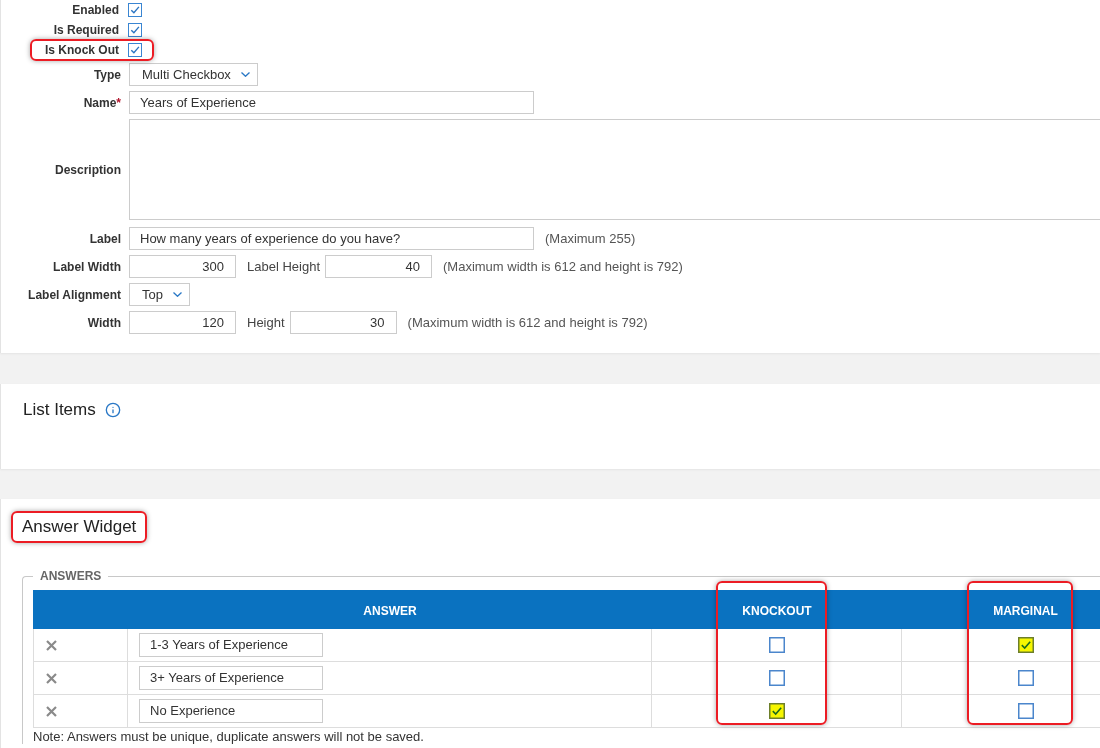 This screenshot has height=748, width=1100. What do you see at coordinates (182, 266) in the screenshot?
I see `number-field: 300` at bounding box center [182, 266].